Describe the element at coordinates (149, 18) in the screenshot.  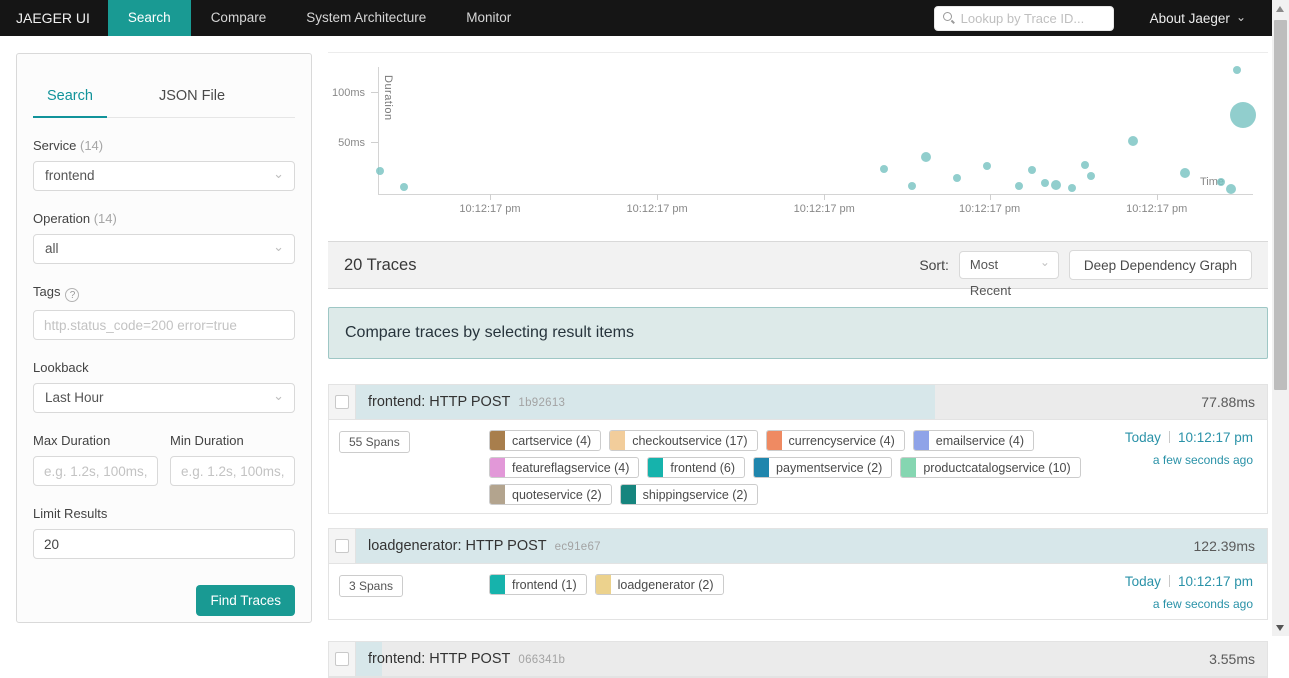
I see `nav-tab-search: Search` at that location.